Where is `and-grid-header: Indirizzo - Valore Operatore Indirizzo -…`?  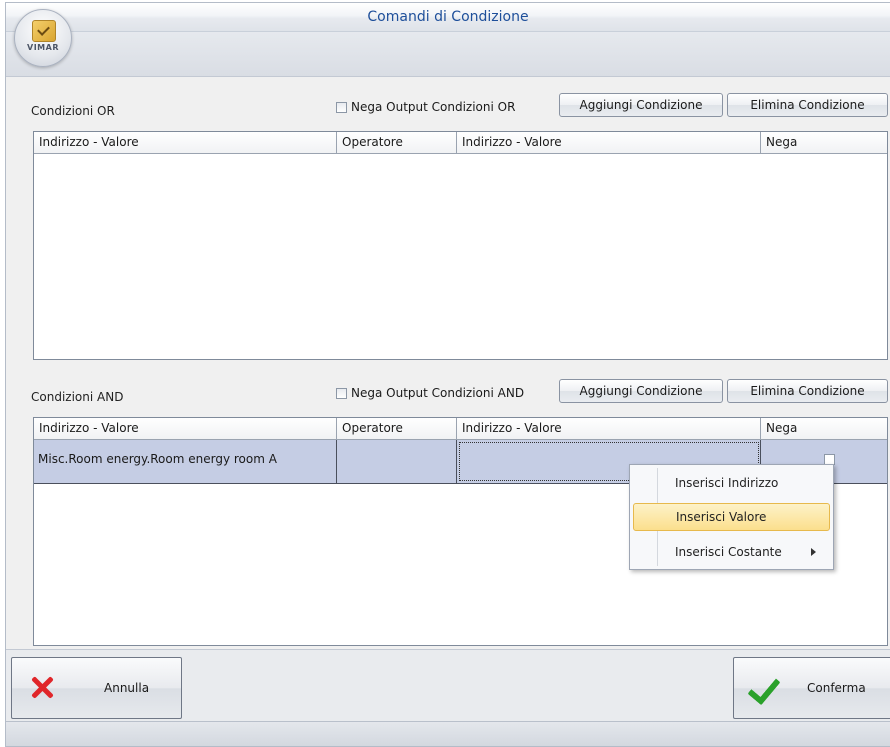 and-grid-header: Indirizzo - Valore Operatore Indirizzo -… is located at coordinates (460, 429).